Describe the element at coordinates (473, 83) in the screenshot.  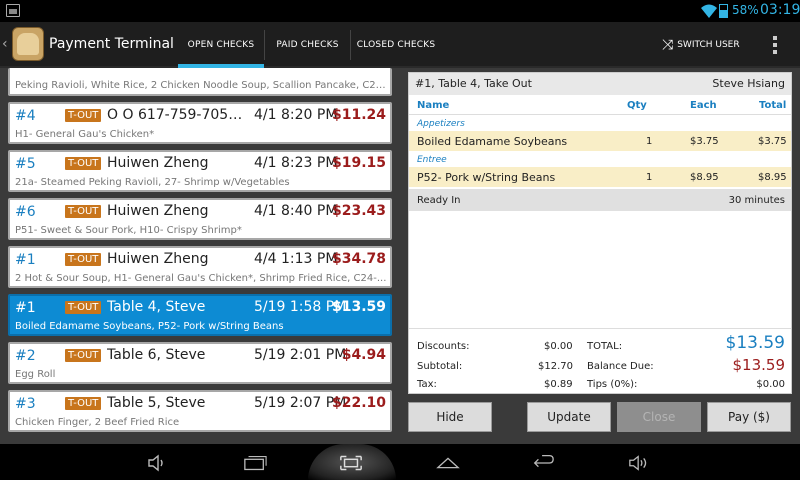
I see `ticket-title: #1, Table 4, Take Out` at that location.